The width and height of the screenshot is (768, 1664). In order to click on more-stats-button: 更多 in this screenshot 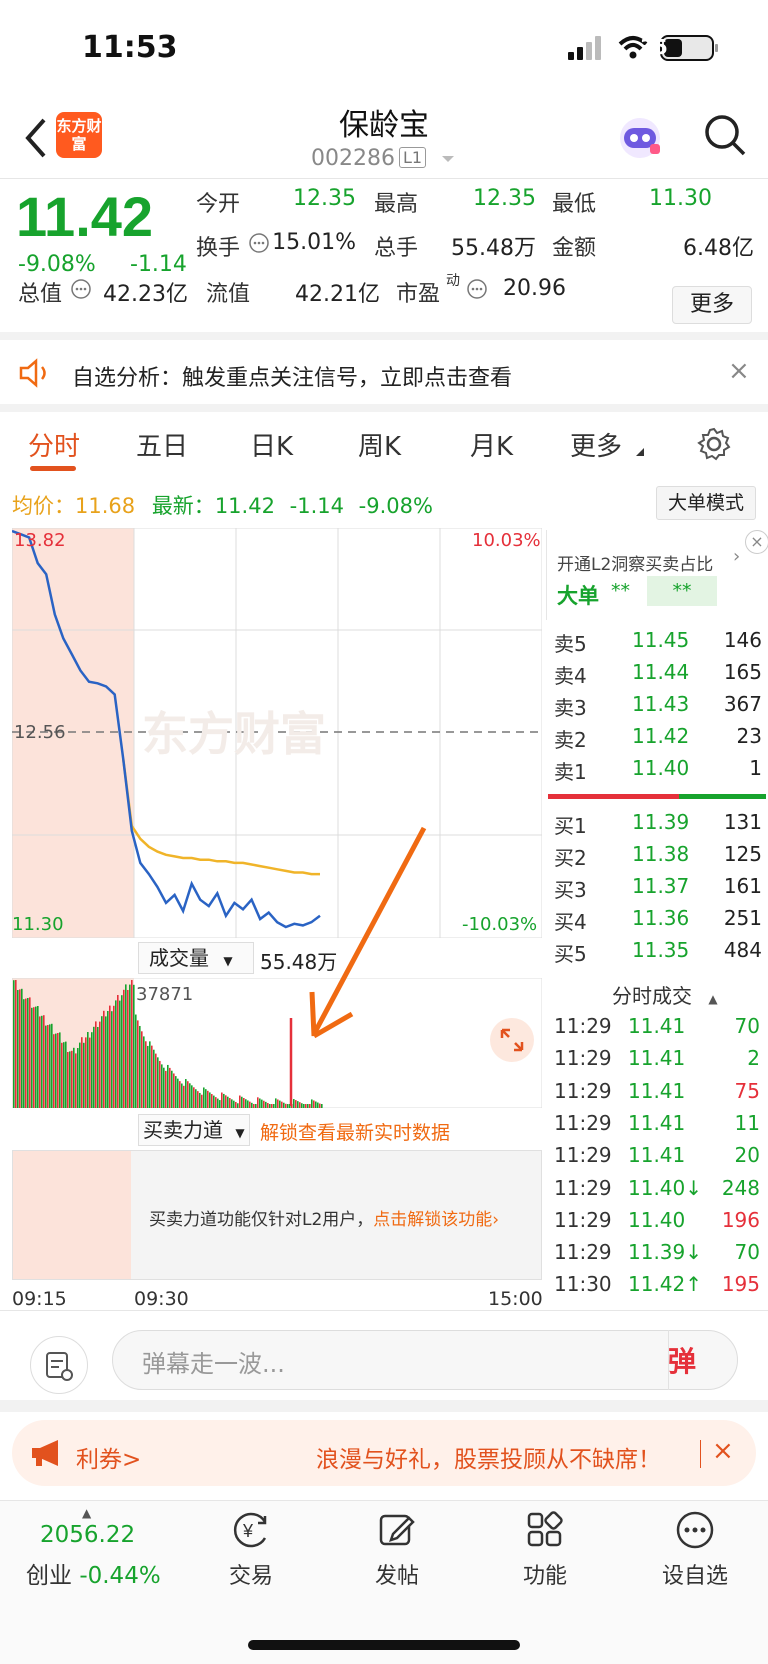, I will do `click(712, 305)`.